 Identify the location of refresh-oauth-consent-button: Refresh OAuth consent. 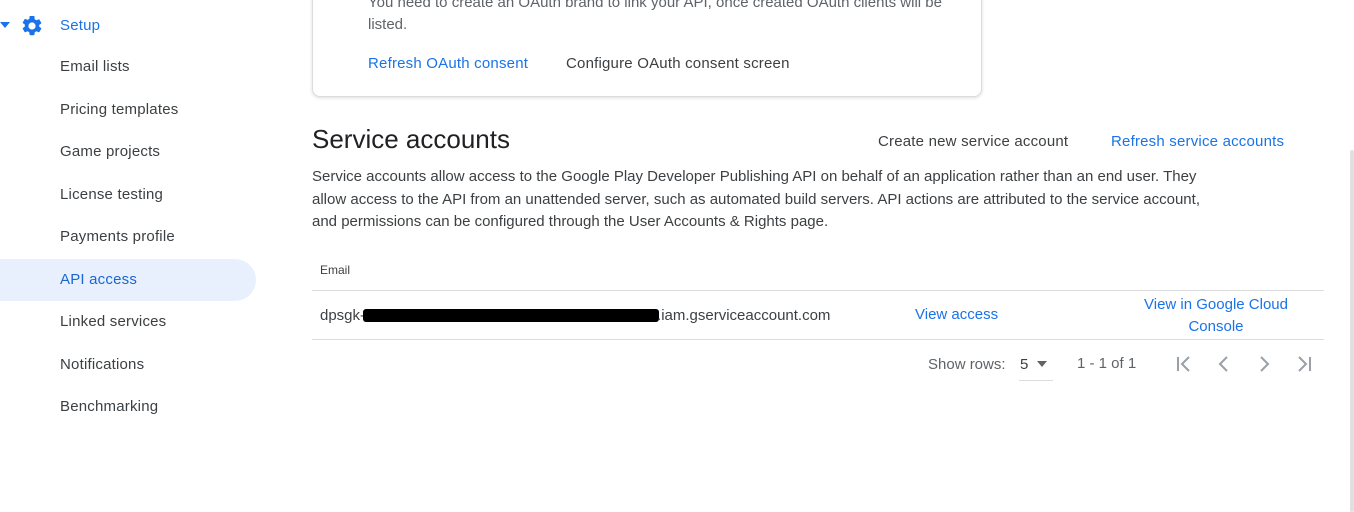
(448, 63).